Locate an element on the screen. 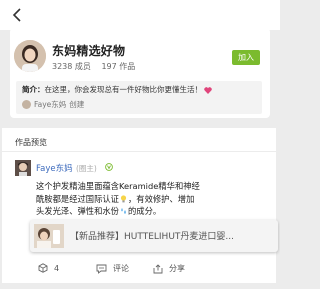 This screenshot has width=320, height=289. like-count: 4 is located at coordinates (57, 268).